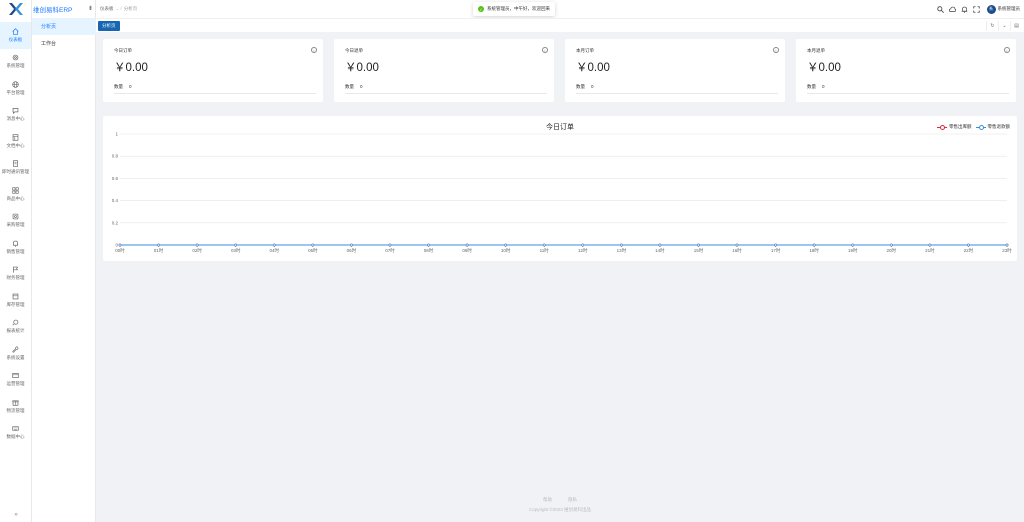  What do you see at coordinates (15, 92) in the screenshot?
I see `sidebar-item-label: 平台管理` at bounding box center [15, 92].